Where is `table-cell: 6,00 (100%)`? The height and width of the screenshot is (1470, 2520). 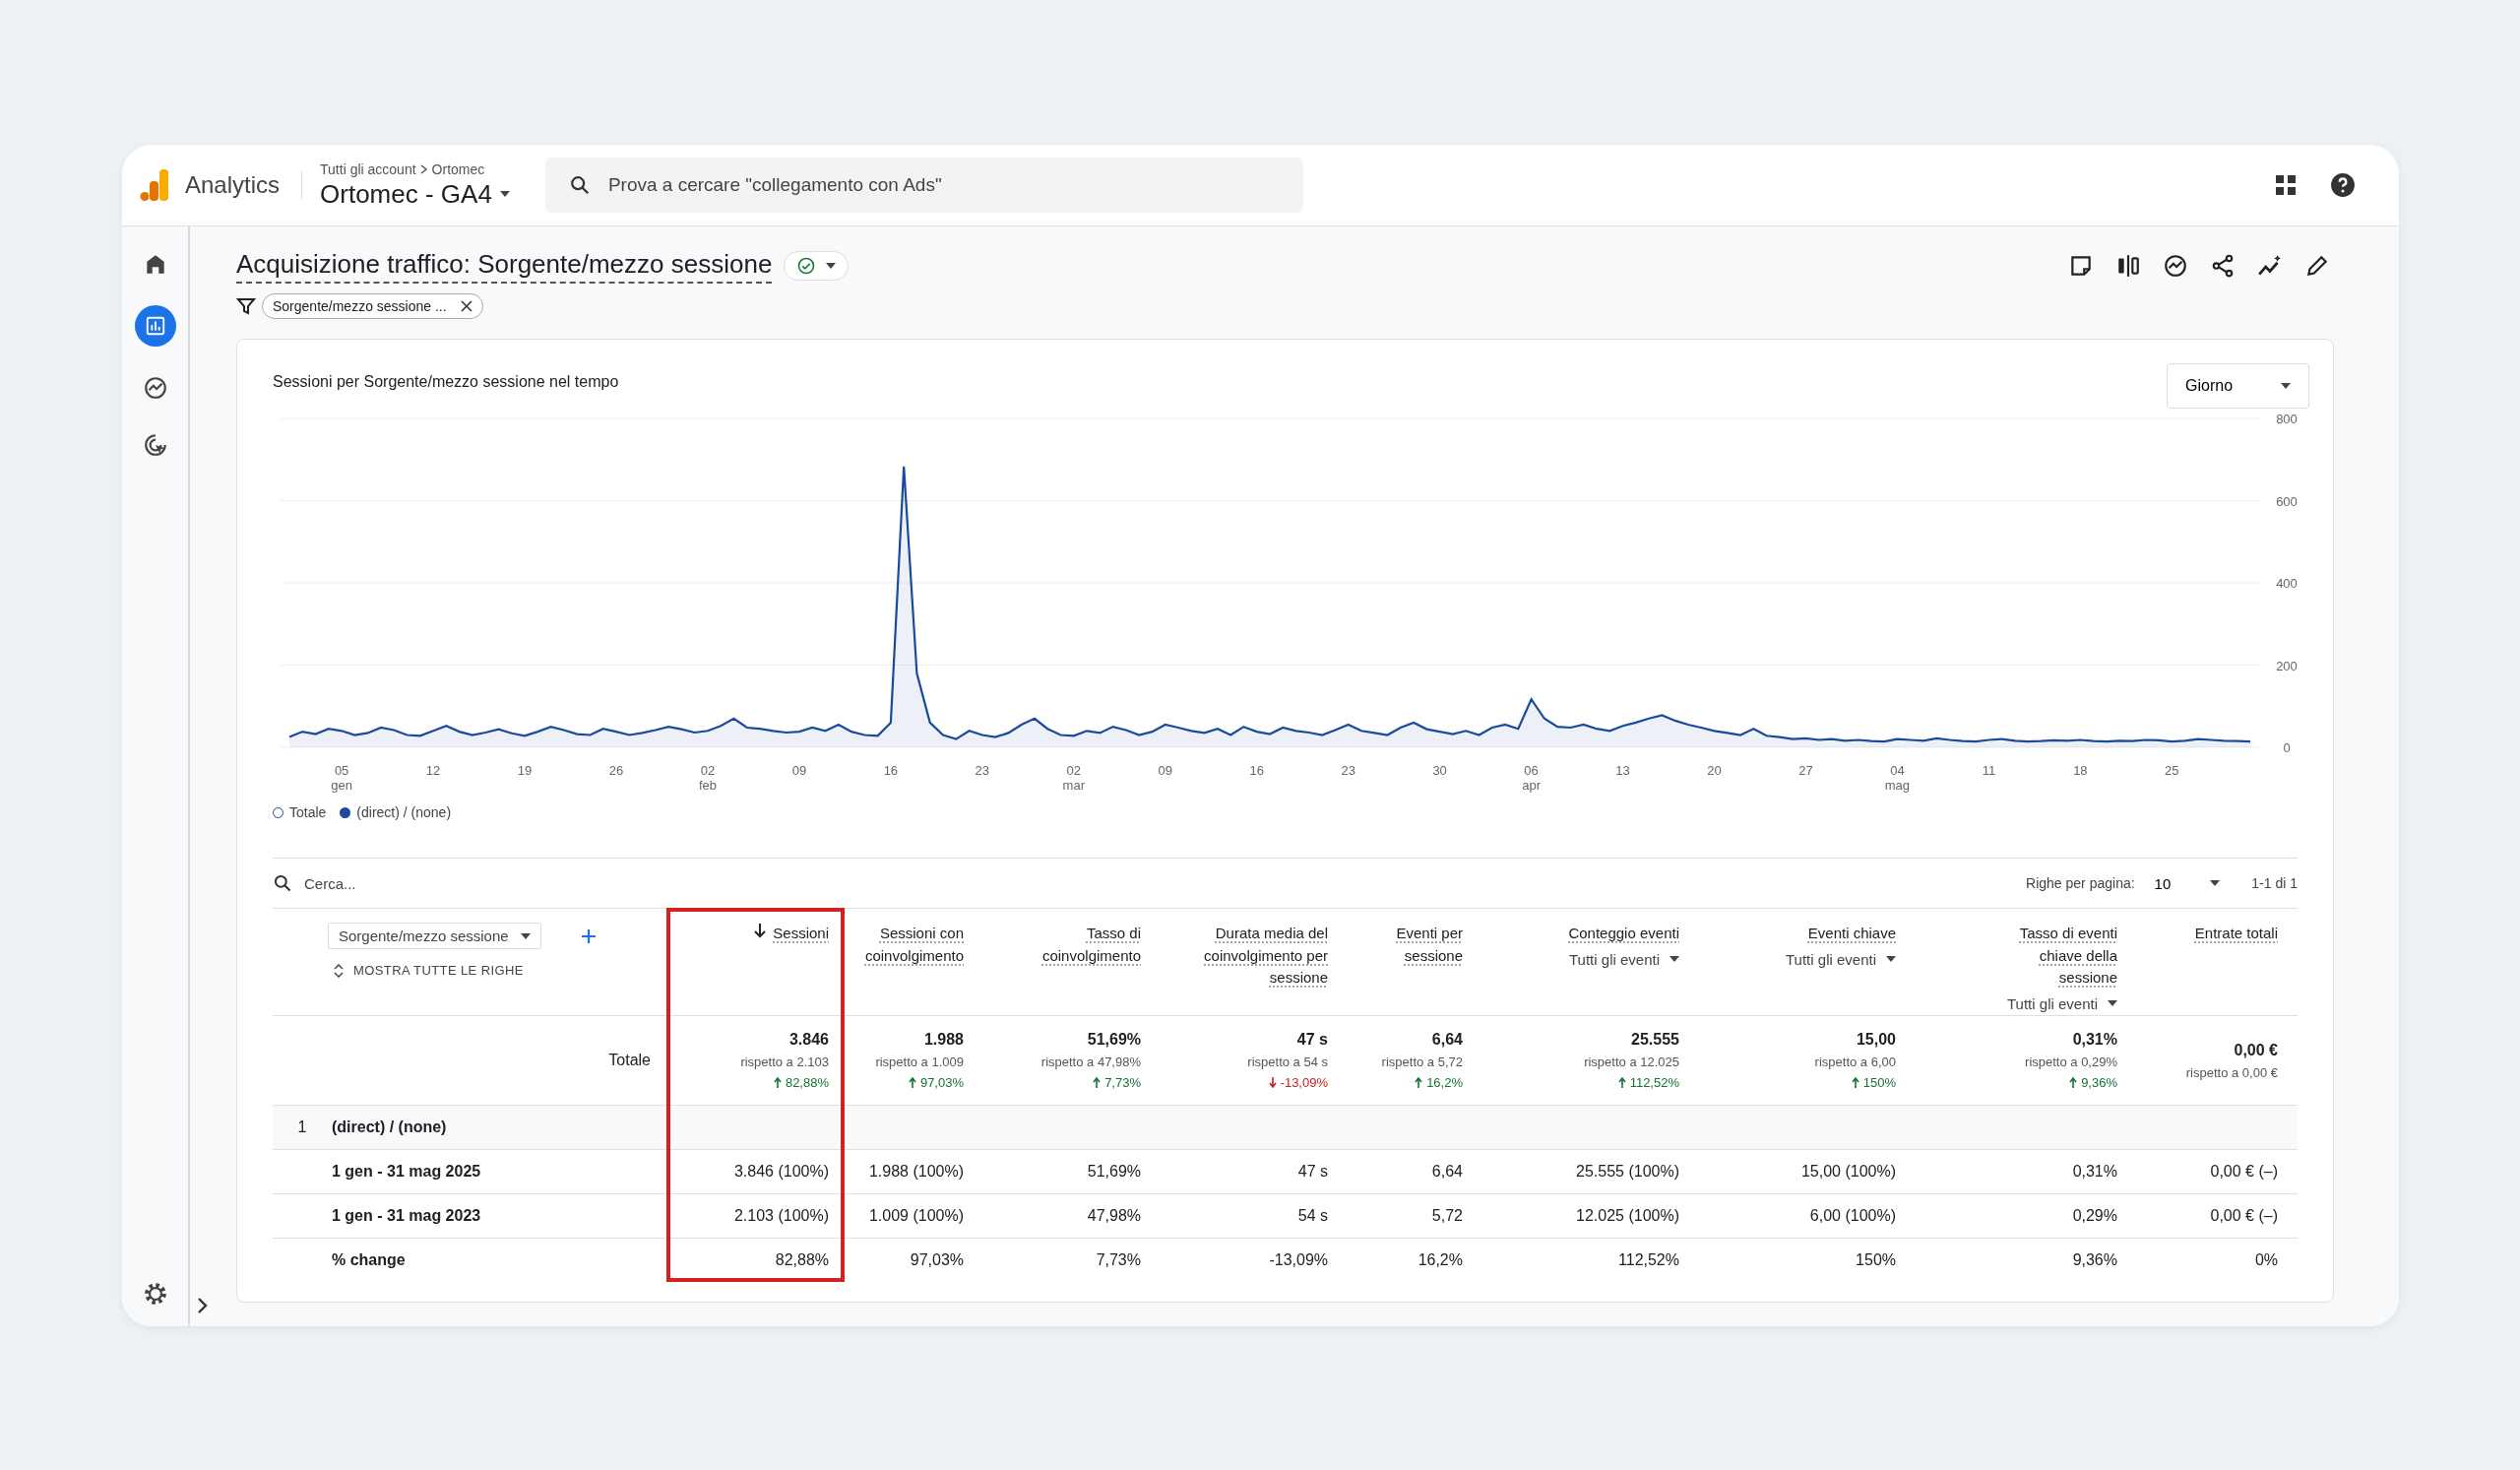
table-cell: 6,00 (100%) is located at coordinates (1852, 1216).